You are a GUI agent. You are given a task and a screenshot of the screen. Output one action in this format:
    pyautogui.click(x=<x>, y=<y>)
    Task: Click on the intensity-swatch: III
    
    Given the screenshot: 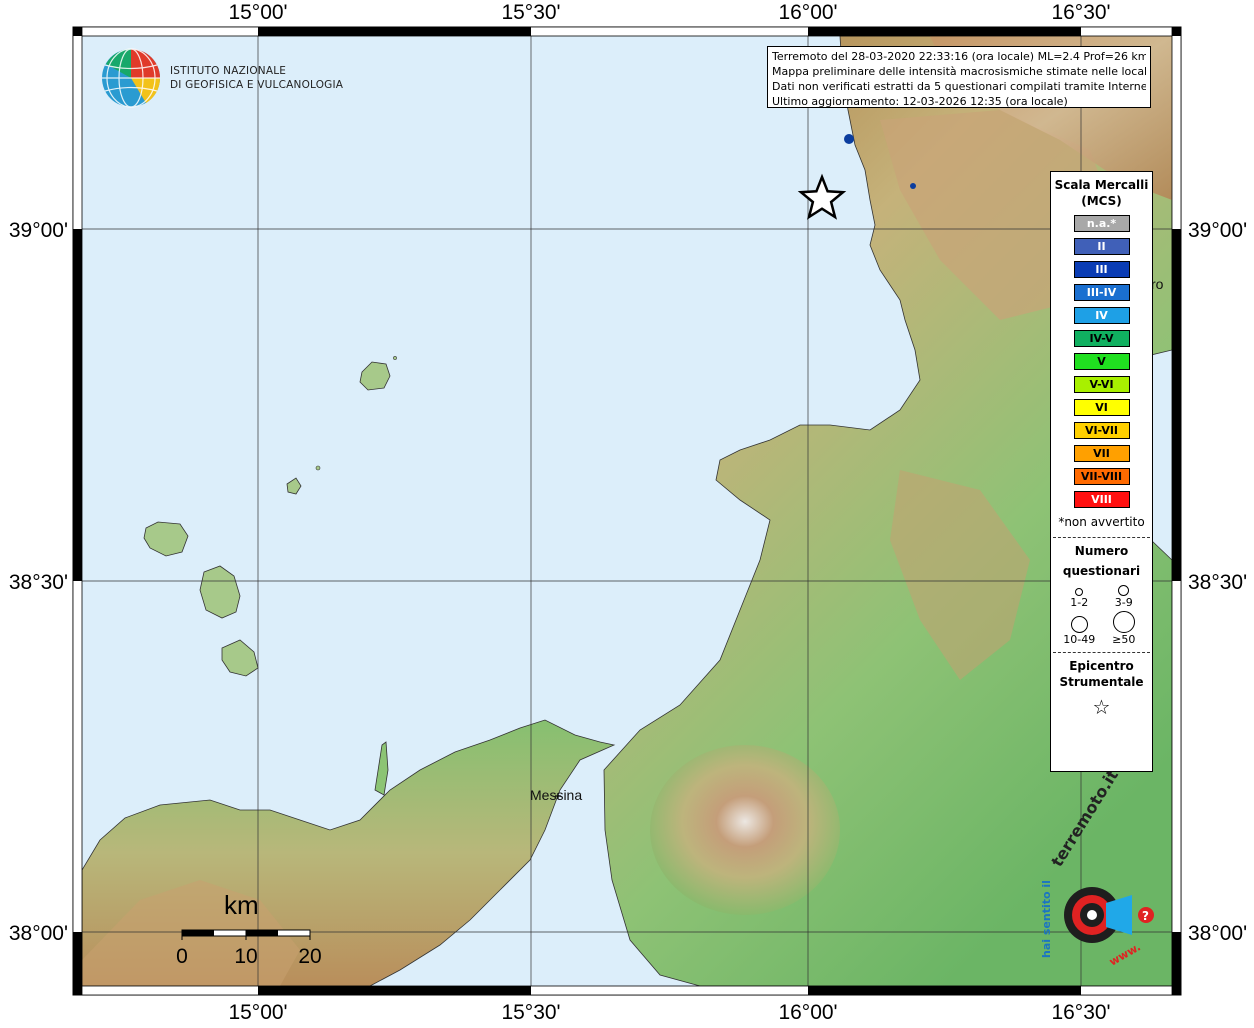 What is the action you would take?
    pyautogui.click(x=1101, y=269)
    